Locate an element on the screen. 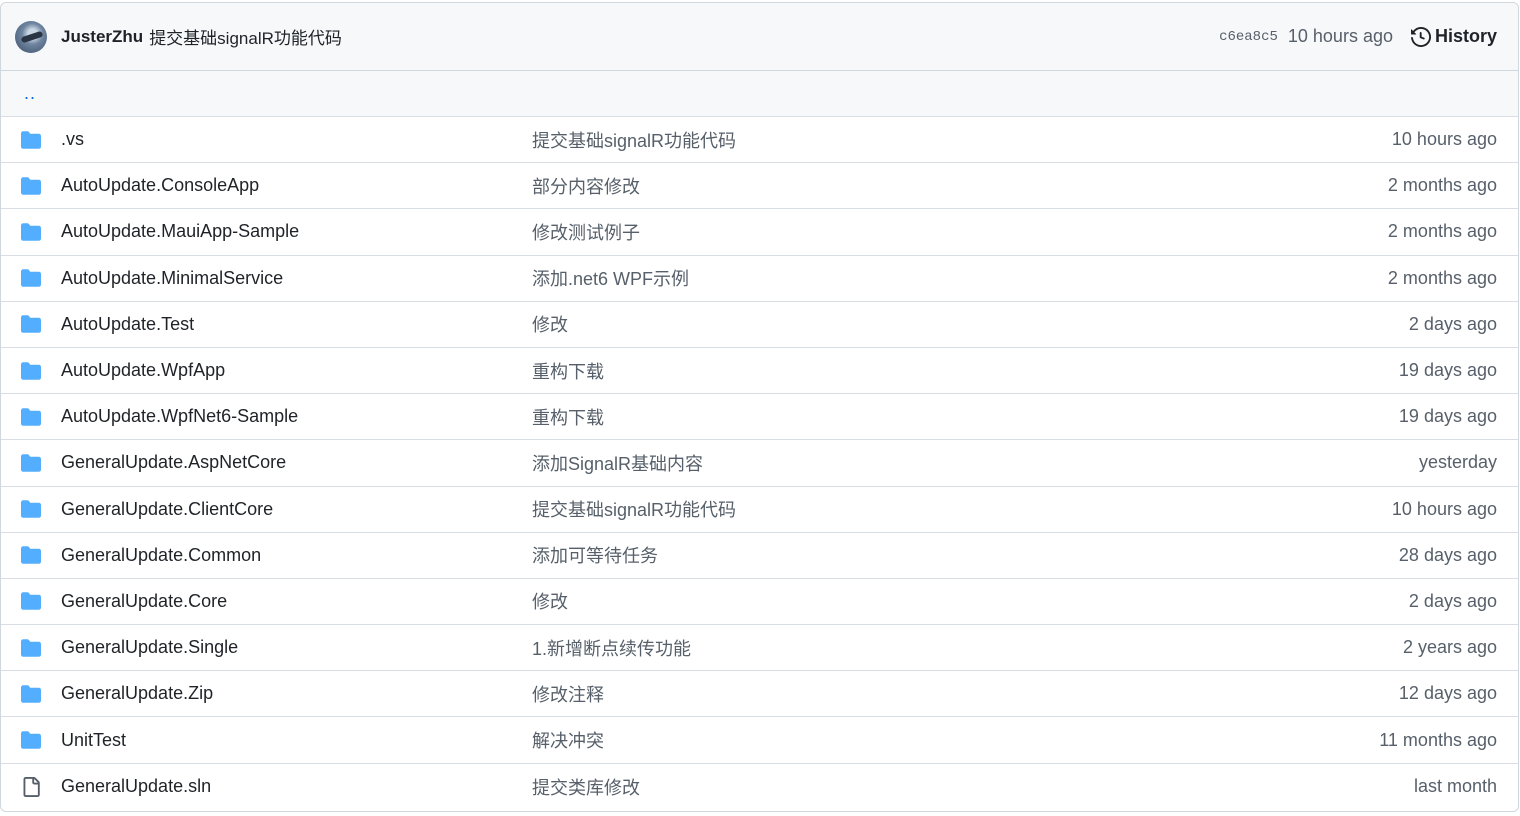  entry-name-link: GeneralUpdate.Common is located at coordinates (161, 555).